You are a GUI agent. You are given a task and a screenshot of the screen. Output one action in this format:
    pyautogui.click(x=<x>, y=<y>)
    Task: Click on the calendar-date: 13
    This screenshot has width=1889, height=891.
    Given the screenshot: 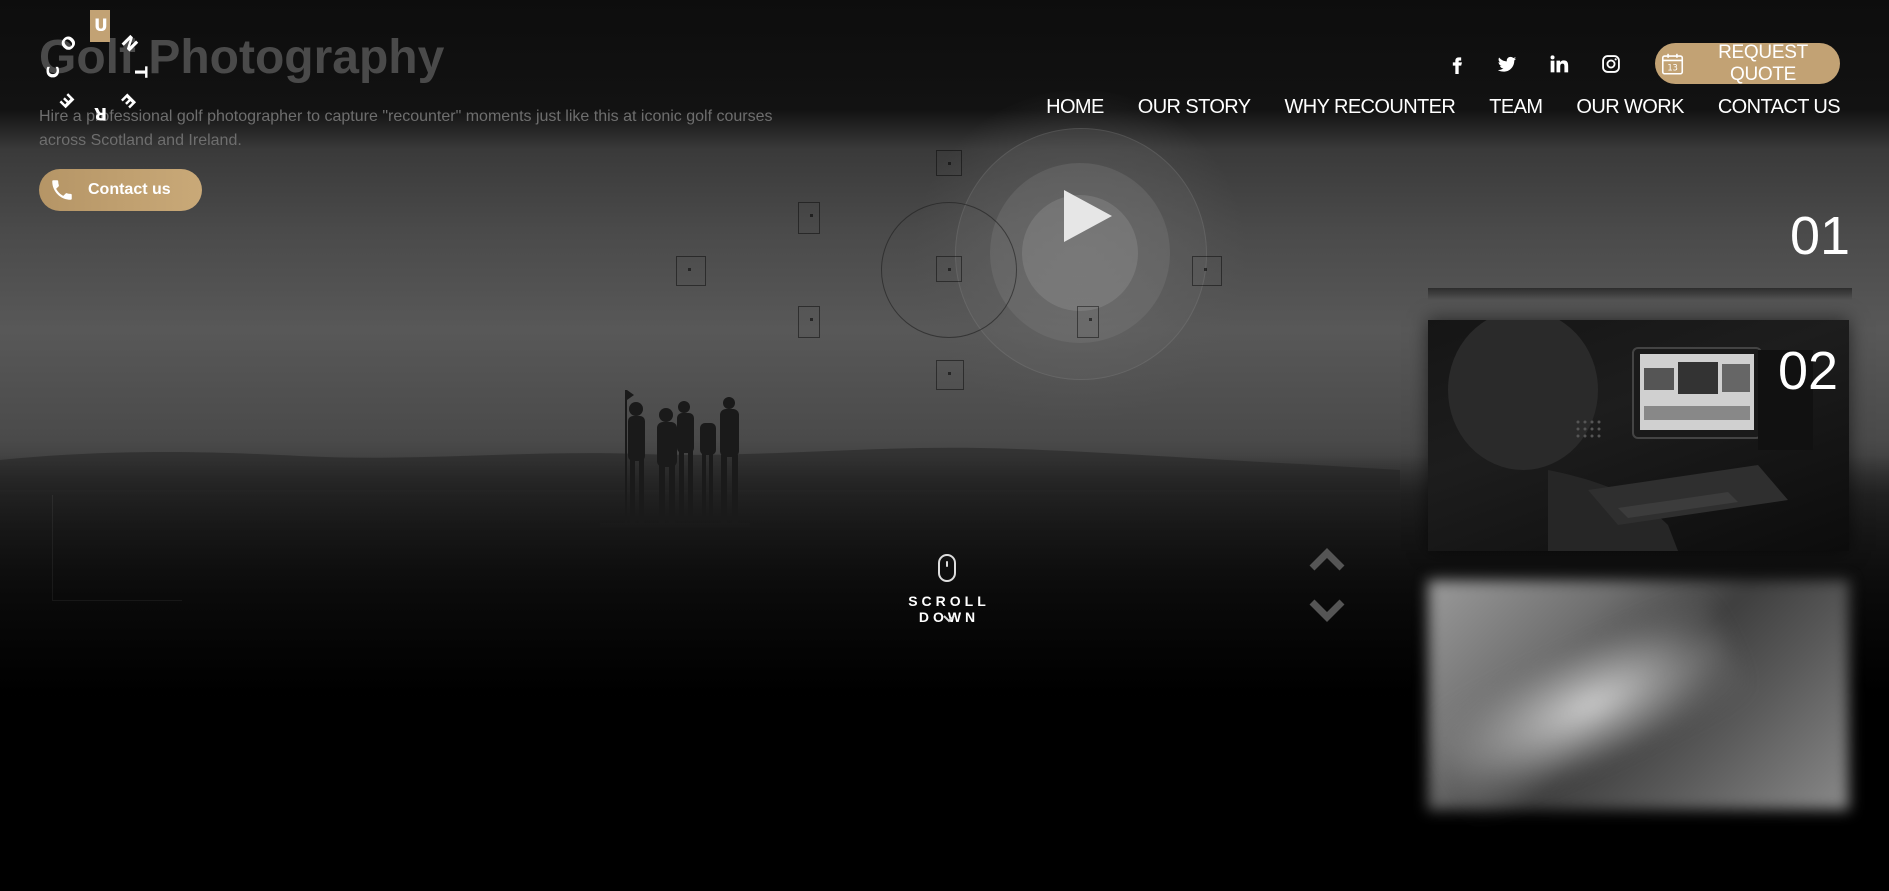 What is the action you would take?
    pyautogui.click(x=1672, y=67)
    